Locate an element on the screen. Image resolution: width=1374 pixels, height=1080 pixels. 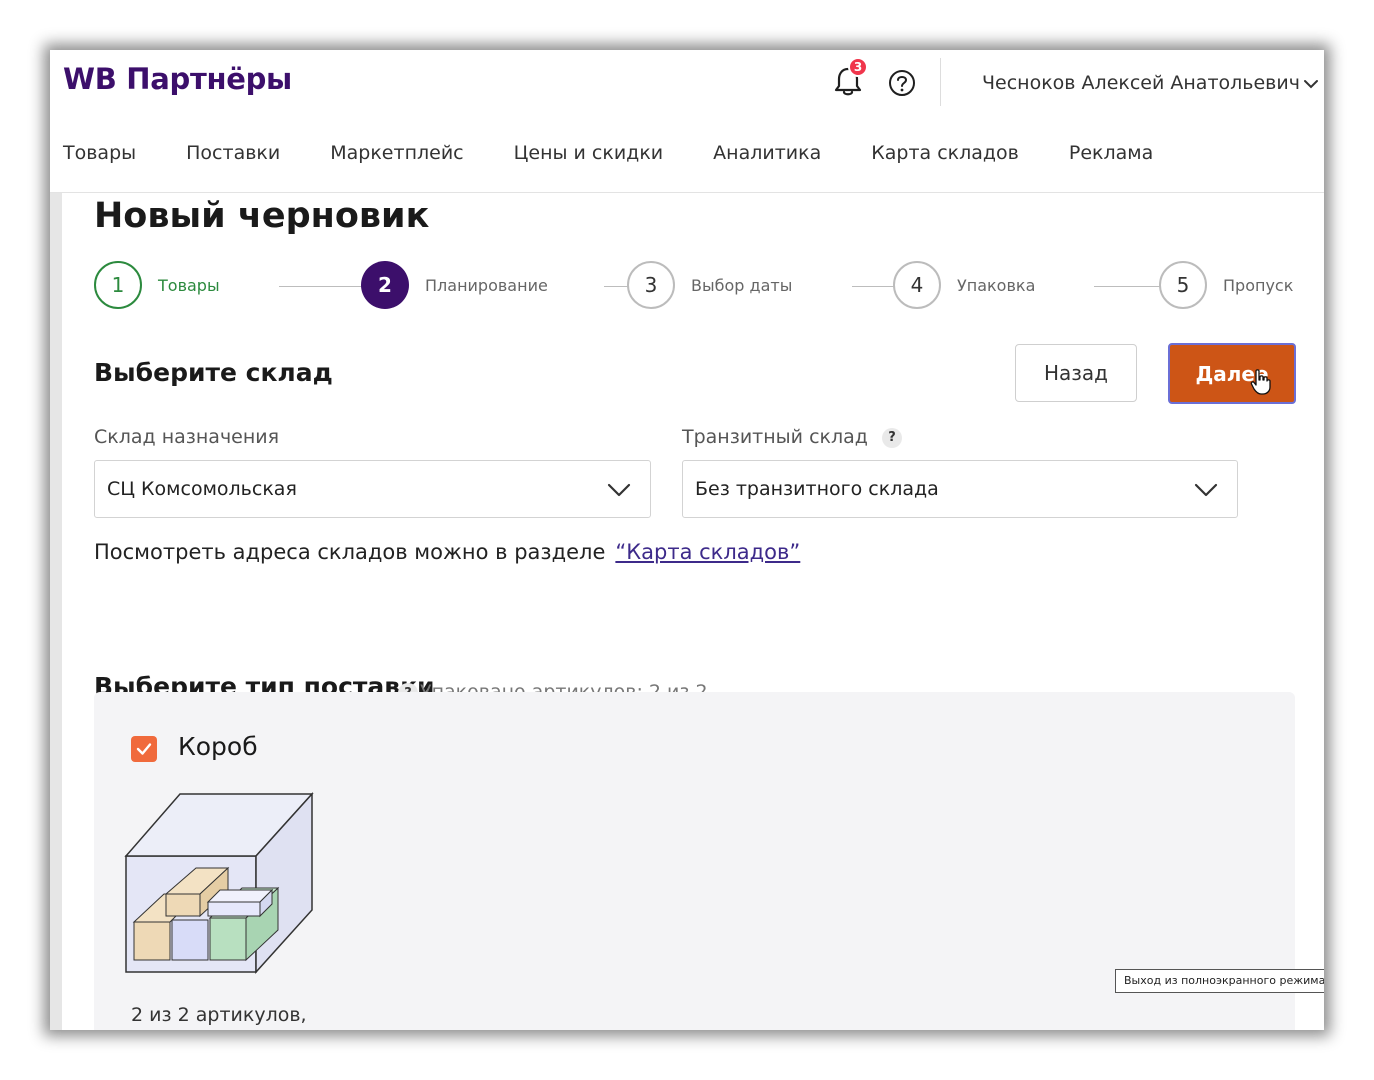
step-label: Пропуск is located at coordinates (1258, 285).